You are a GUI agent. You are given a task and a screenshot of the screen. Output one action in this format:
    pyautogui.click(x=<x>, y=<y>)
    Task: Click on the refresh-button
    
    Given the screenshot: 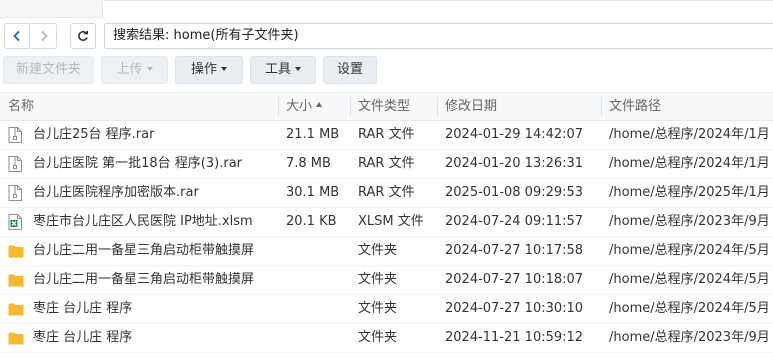 What is the action you would take?
    pyautogui.click(x=83, y=36)
    